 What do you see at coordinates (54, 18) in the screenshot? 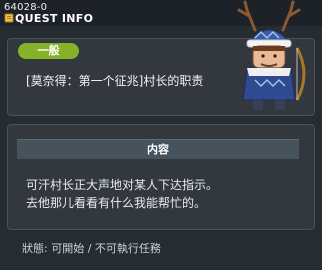
I see `window-title: QUEST INFO` at bounding box center [54, 18].